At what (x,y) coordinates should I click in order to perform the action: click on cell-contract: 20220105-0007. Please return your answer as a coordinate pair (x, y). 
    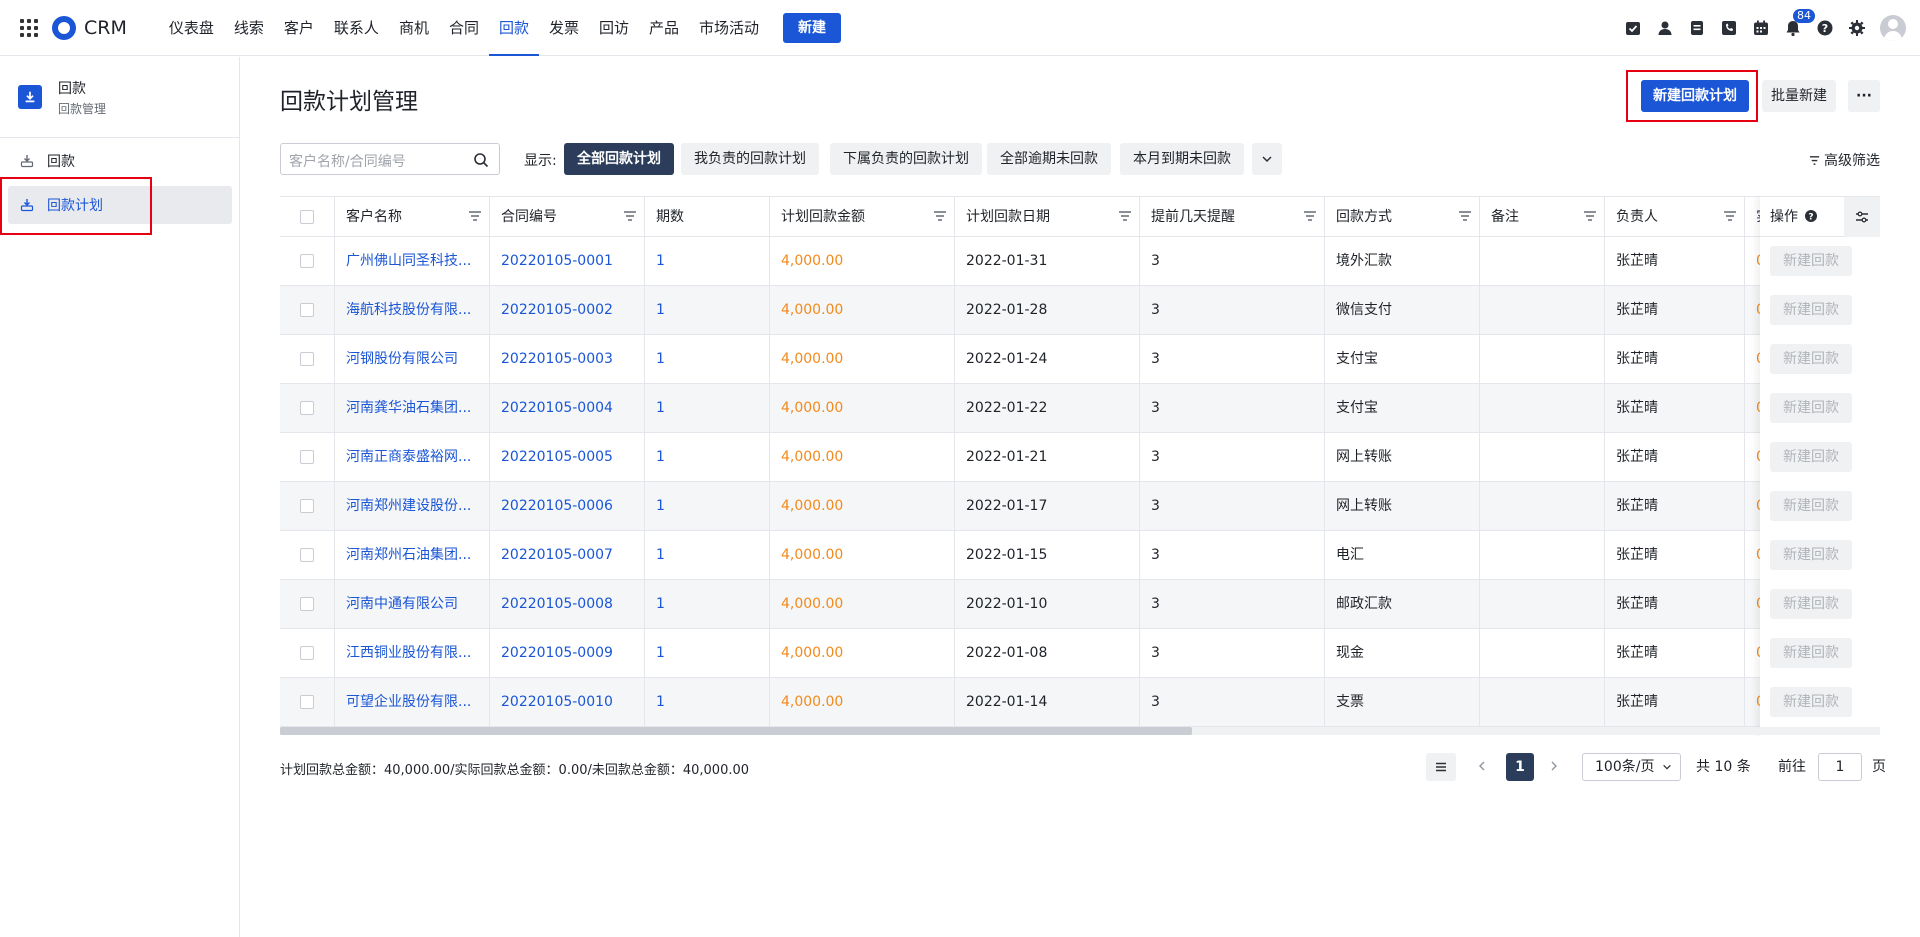
    Looking at the image, I should click on (566, 555).